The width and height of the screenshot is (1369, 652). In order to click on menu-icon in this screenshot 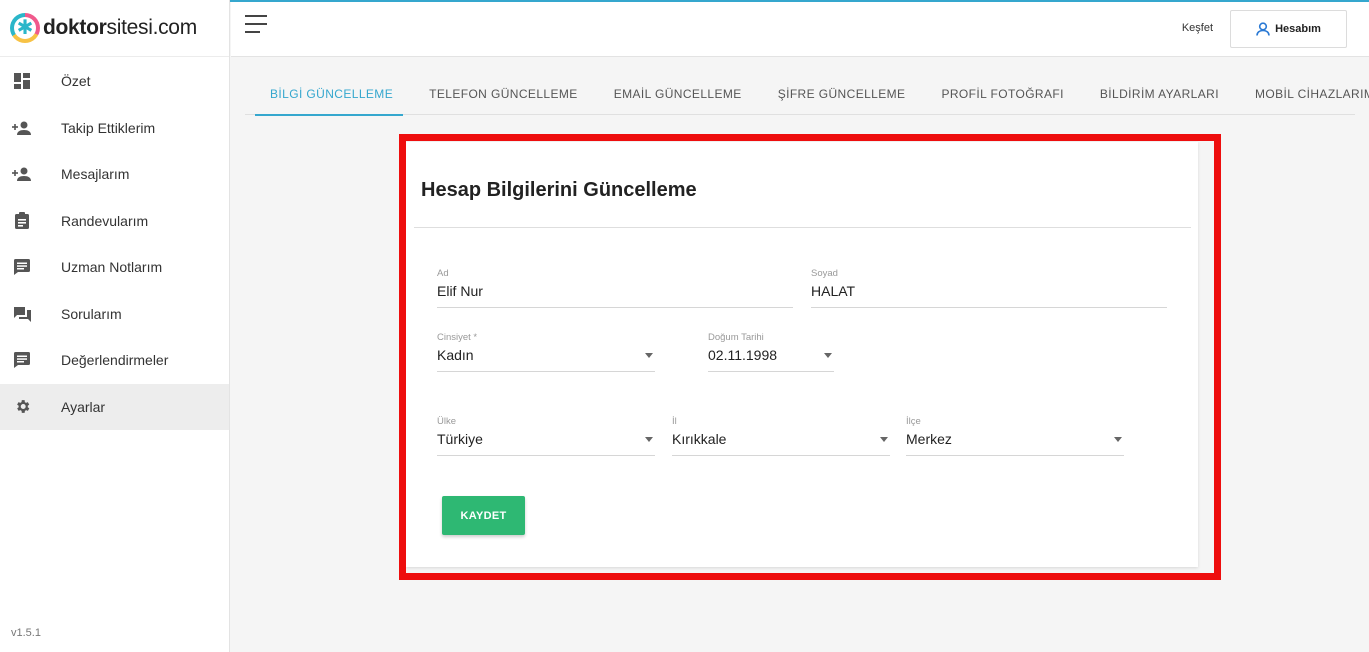, I will do `click(256, 26)`.